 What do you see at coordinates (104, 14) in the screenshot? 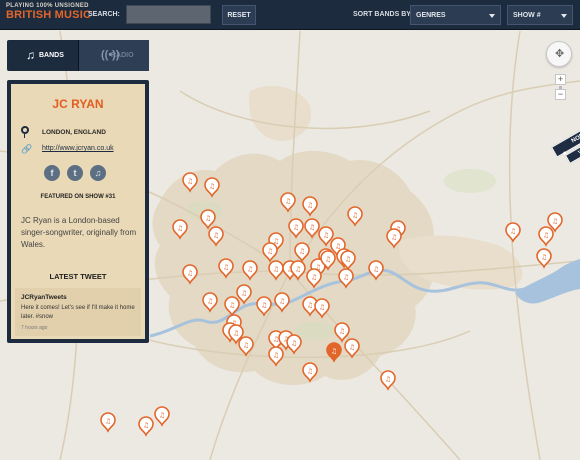
I see `search-label: SEARCH:` at bounding box center [104, 14].